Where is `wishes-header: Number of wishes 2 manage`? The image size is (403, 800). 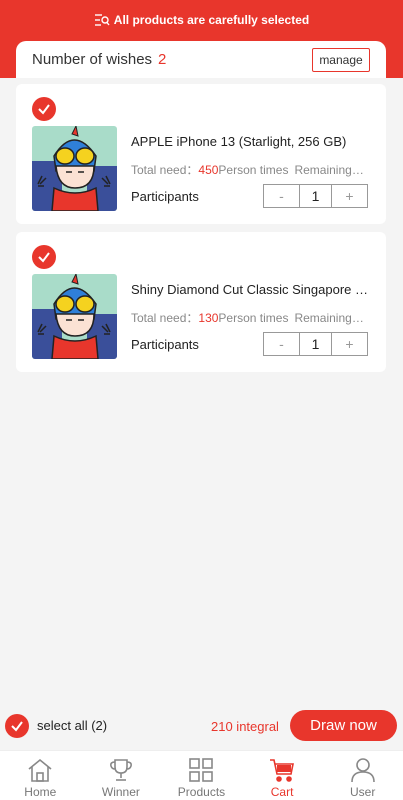
wishes-header: Number of wishes 2 manage is located at coordinates (201, 59).